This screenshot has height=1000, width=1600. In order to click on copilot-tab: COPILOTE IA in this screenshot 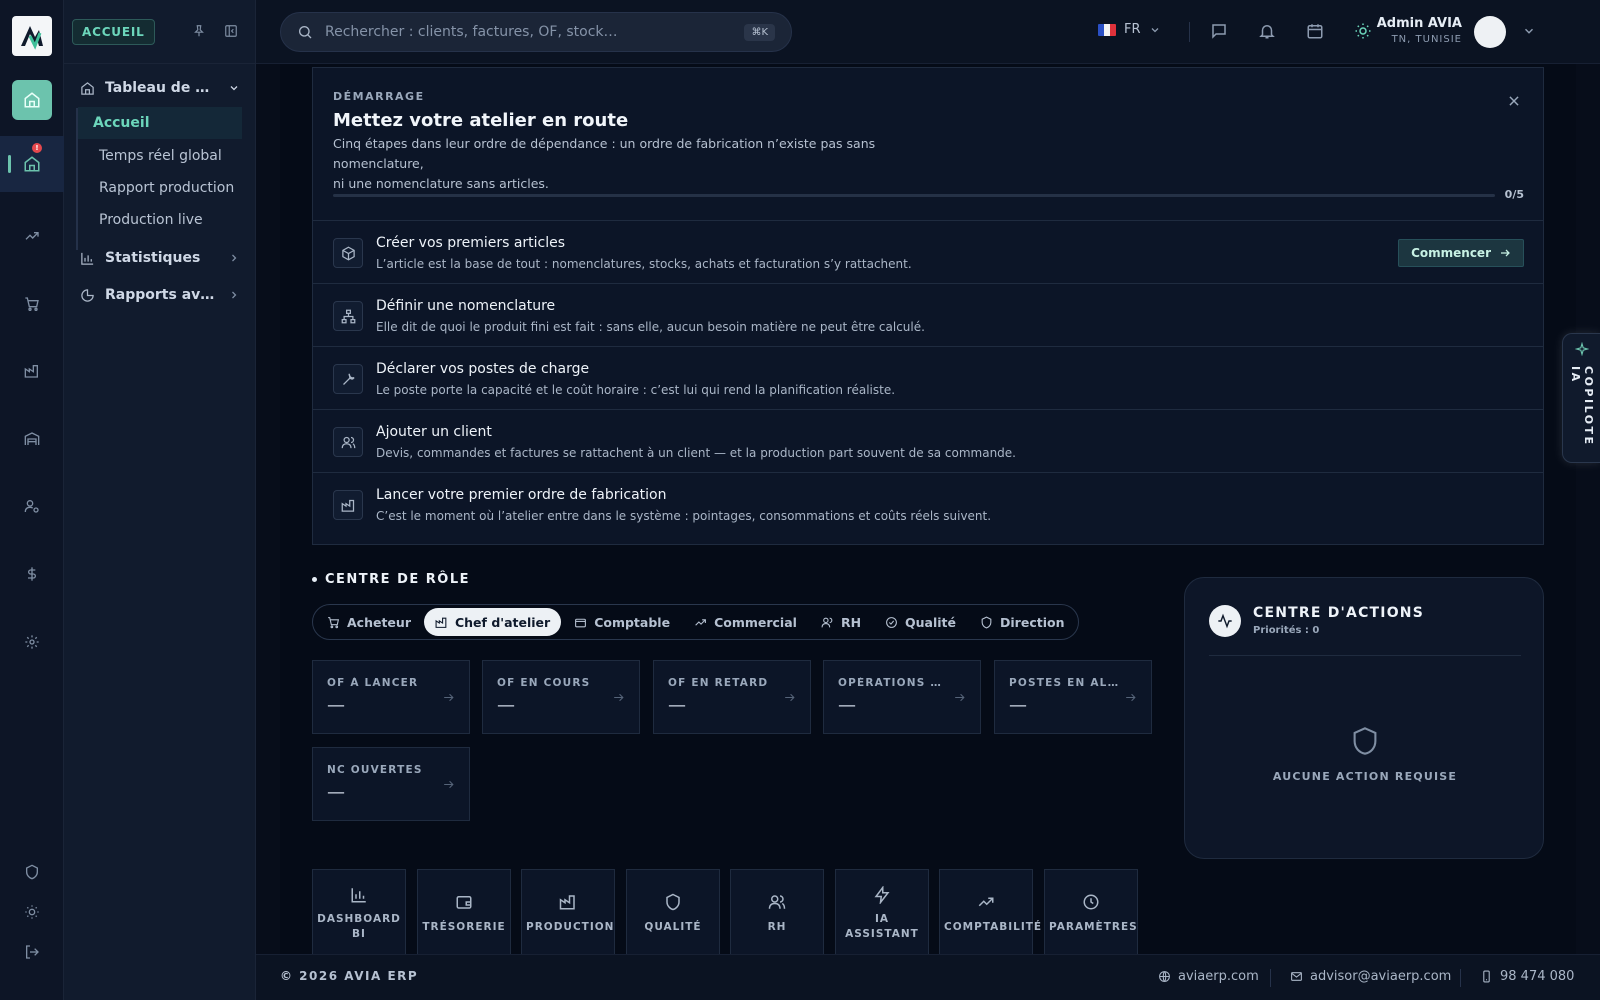, I will do `click(1581, 398)`.